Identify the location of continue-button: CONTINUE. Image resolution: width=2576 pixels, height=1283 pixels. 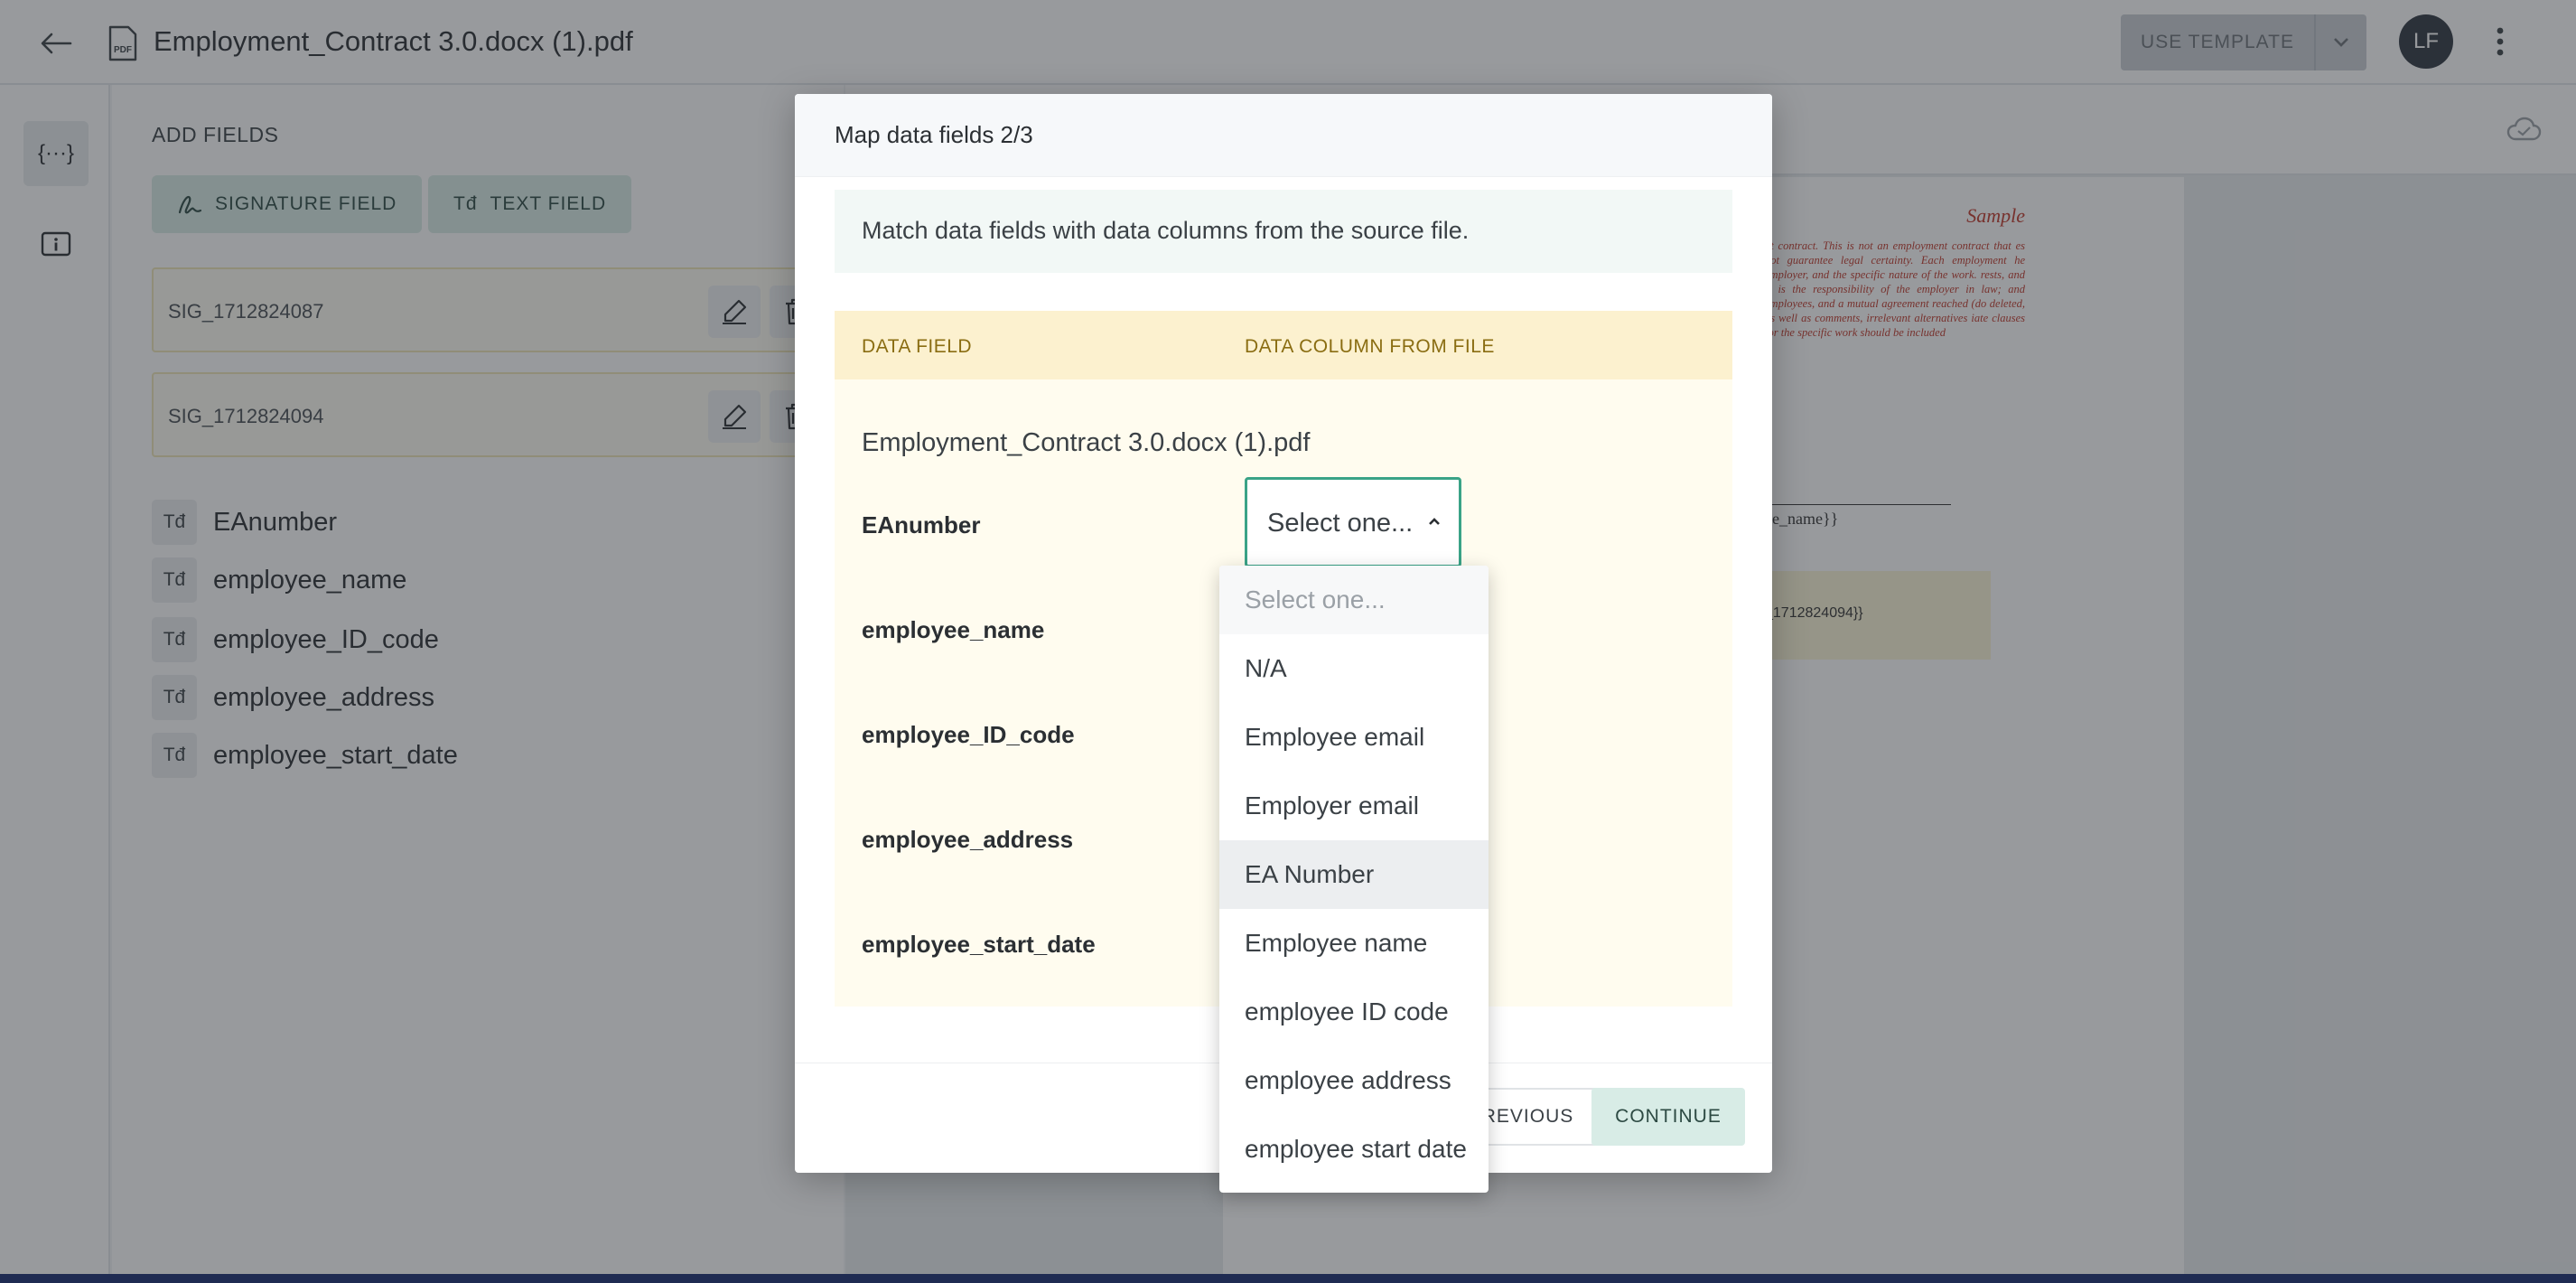
(1668, 1117).